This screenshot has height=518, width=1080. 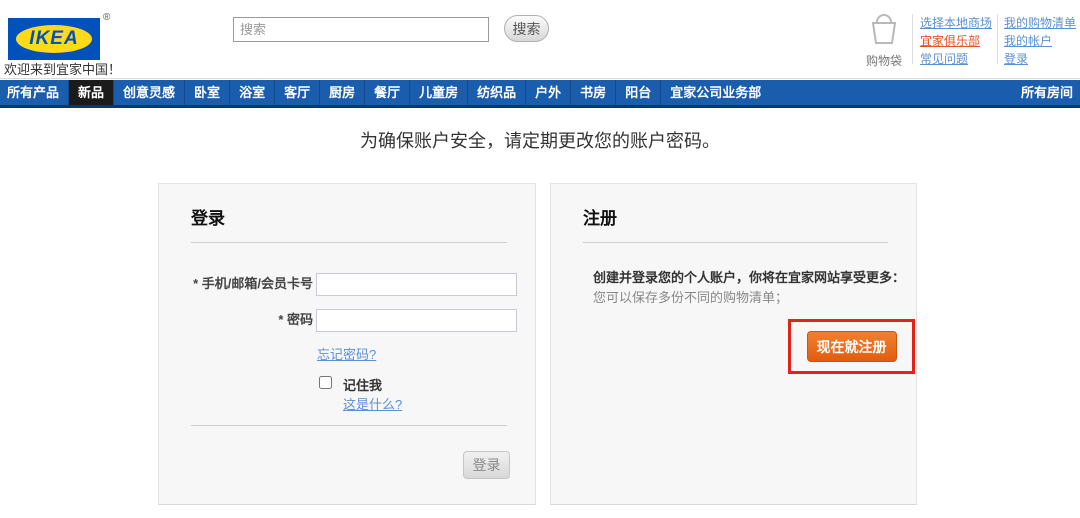 I want to click on password-field-label: * 密码, so click(x=295, y=319).